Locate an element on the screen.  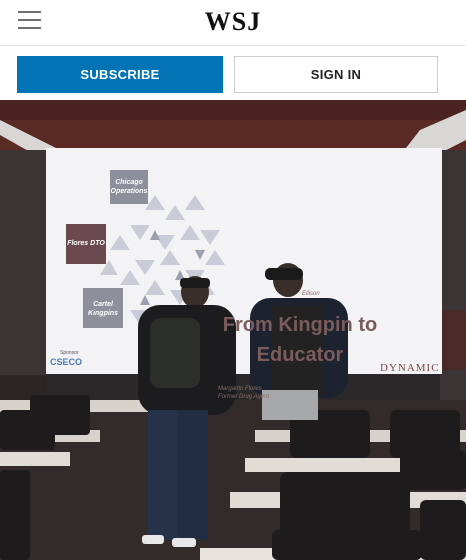
wsj-logo: WSJ is located at coordinates (233, 22).